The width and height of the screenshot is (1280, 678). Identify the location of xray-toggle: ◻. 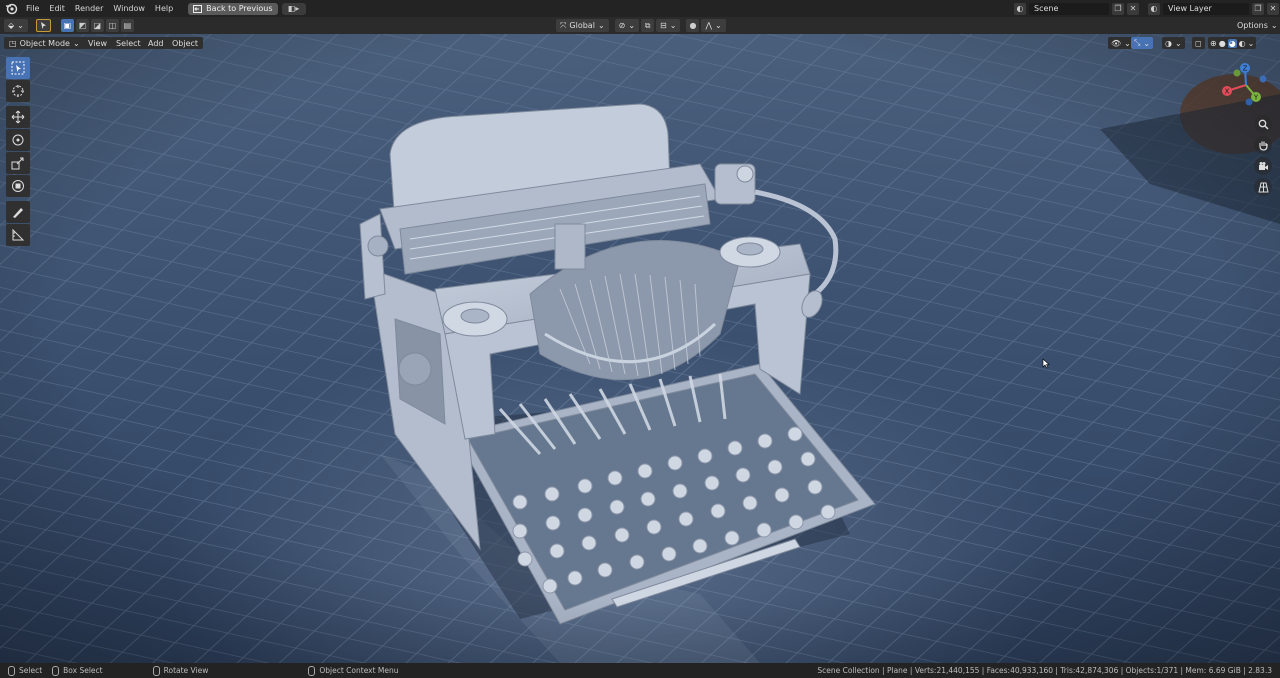
(1198, 43).